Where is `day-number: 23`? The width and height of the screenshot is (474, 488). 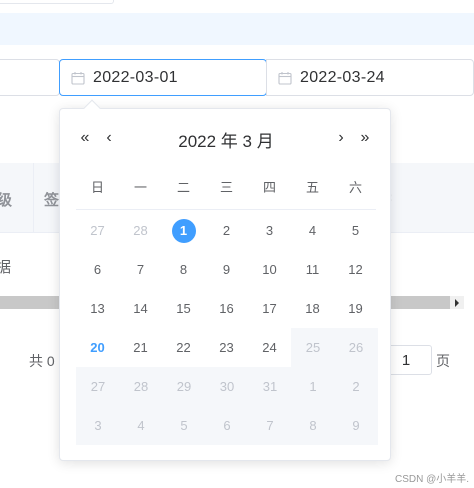 day-number: 23 is located at coordinates (226, 347).